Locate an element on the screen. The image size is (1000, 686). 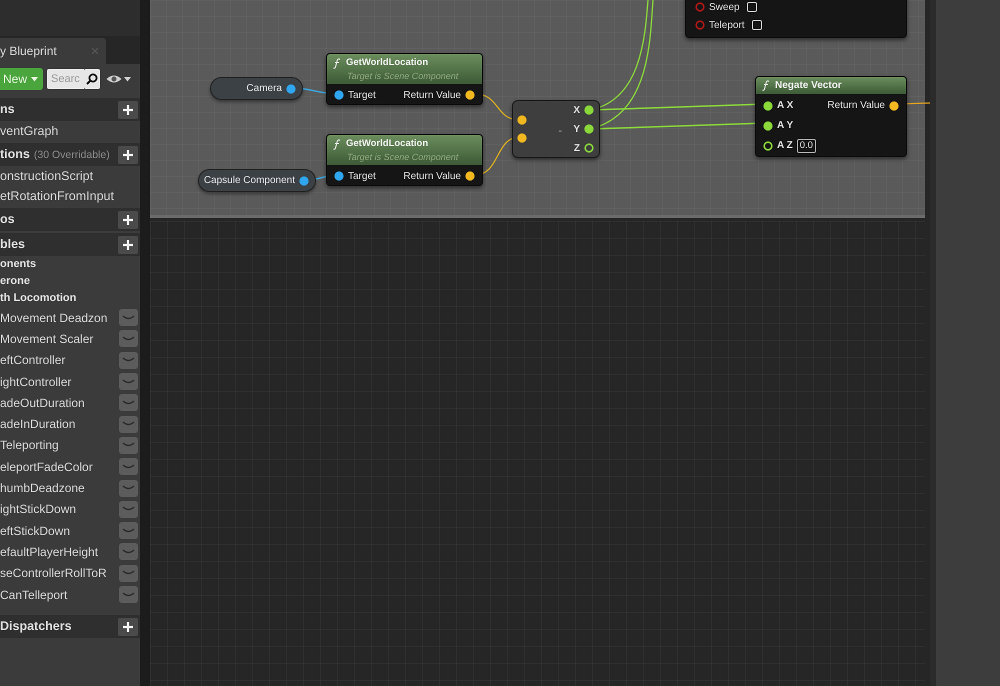
pin-label: A Z is located at coordinates (785, 146).